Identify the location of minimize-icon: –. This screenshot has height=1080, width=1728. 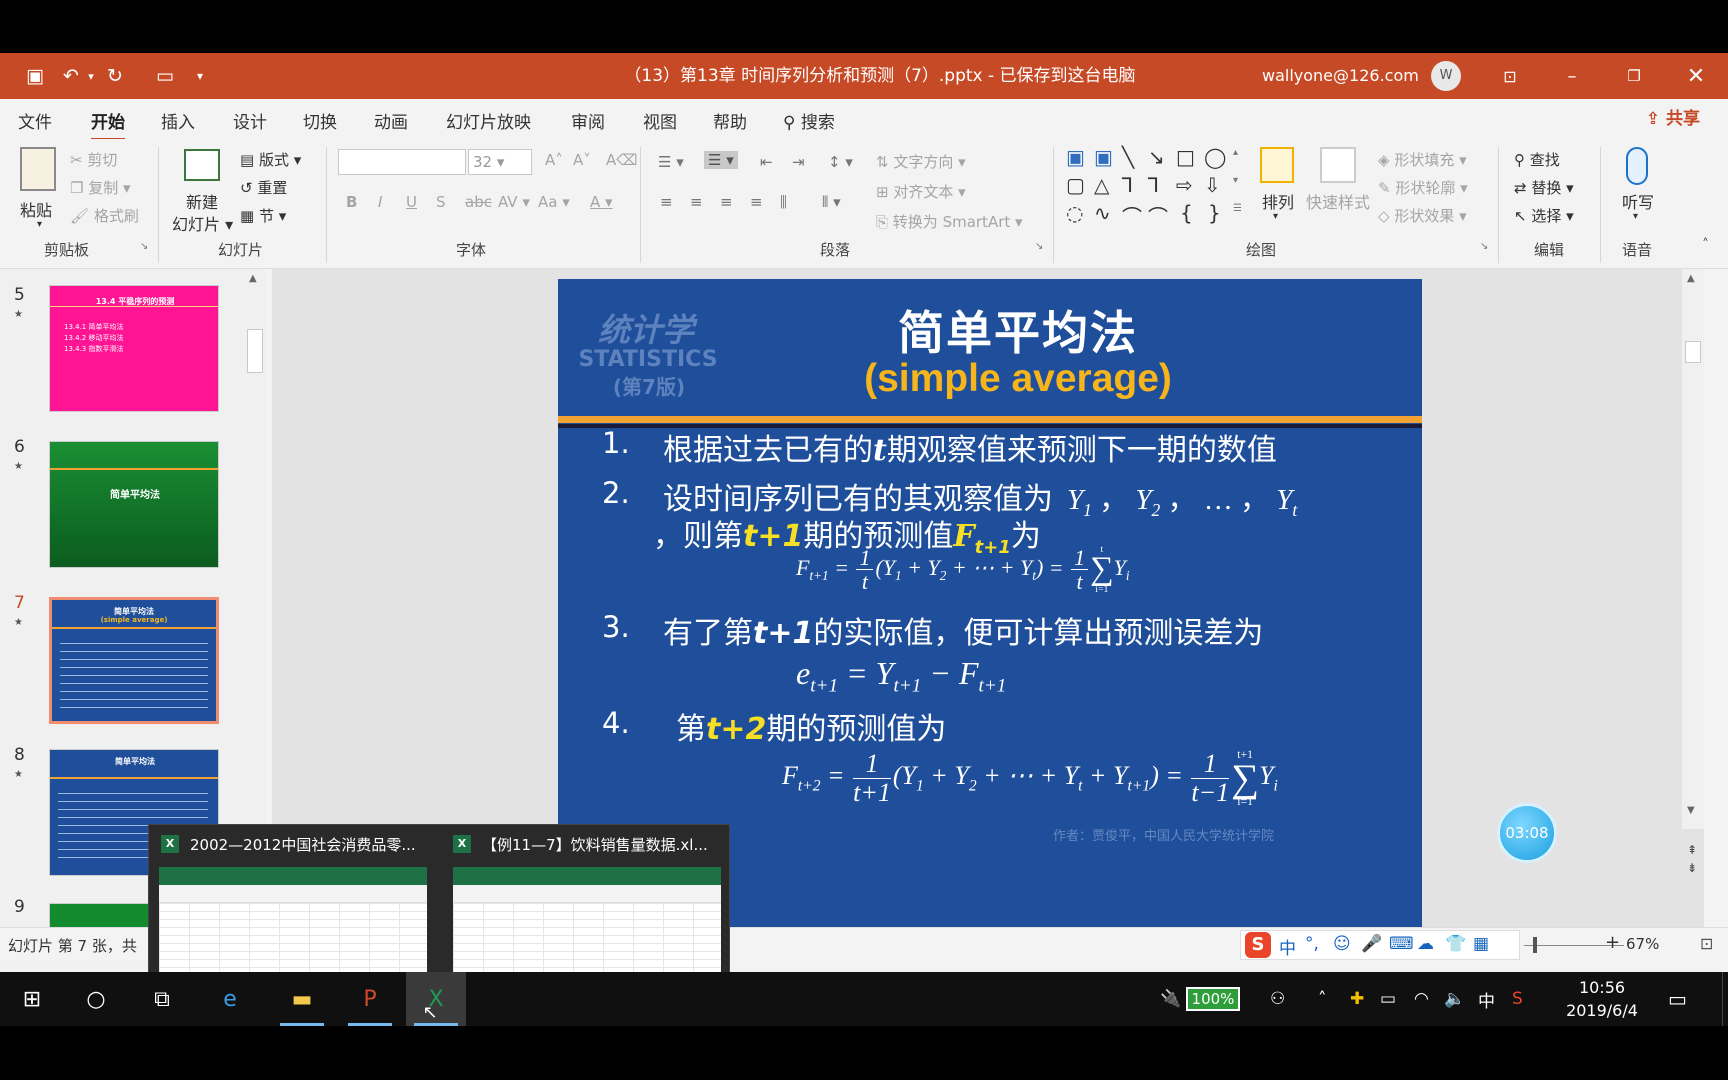
(1572, 76).